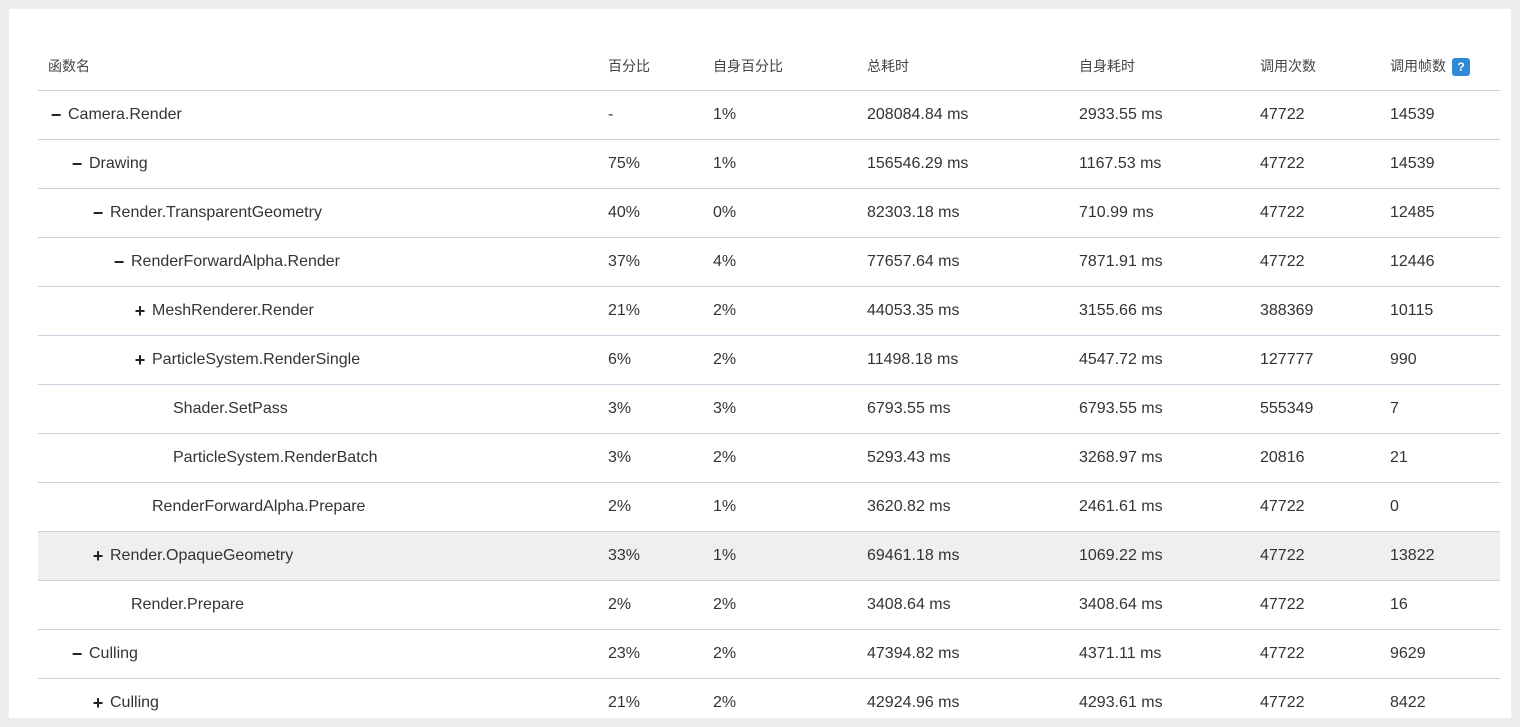  I want to click on cell-self-percent: 4%, so click(780, 262).